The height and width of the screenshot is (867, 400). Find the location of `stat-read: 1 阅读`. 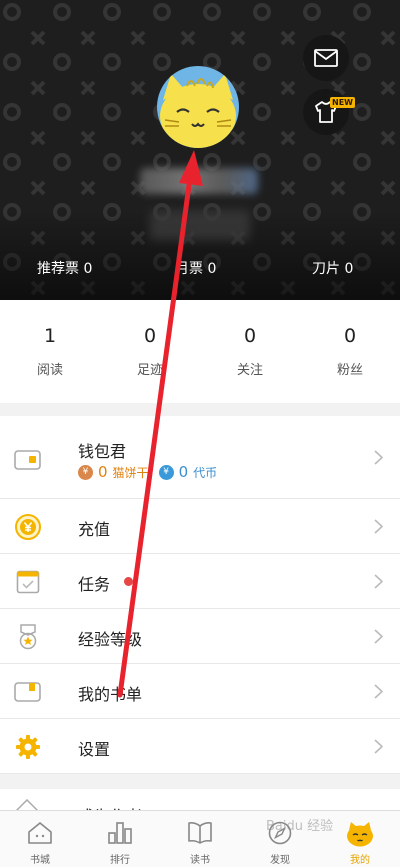

stat-read: 1 阅读 is located at coordinates (50, 351).